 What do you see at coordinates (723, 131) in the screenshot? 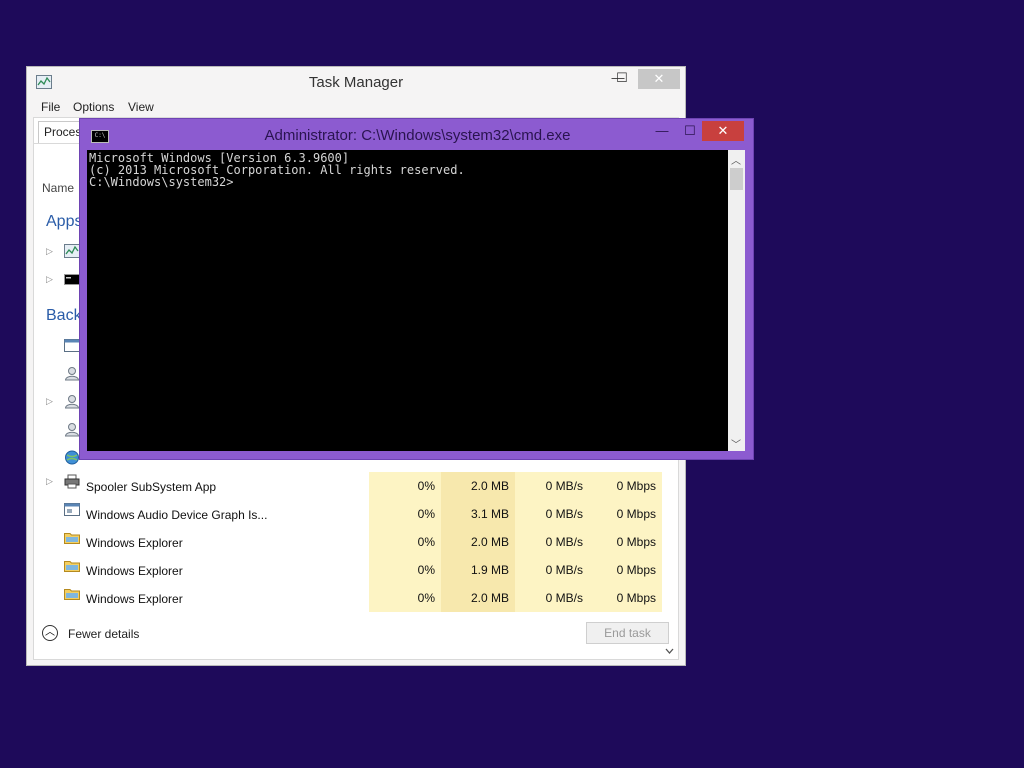
I see `cmd-close-button: ✕` at bounding box center [723, 131].